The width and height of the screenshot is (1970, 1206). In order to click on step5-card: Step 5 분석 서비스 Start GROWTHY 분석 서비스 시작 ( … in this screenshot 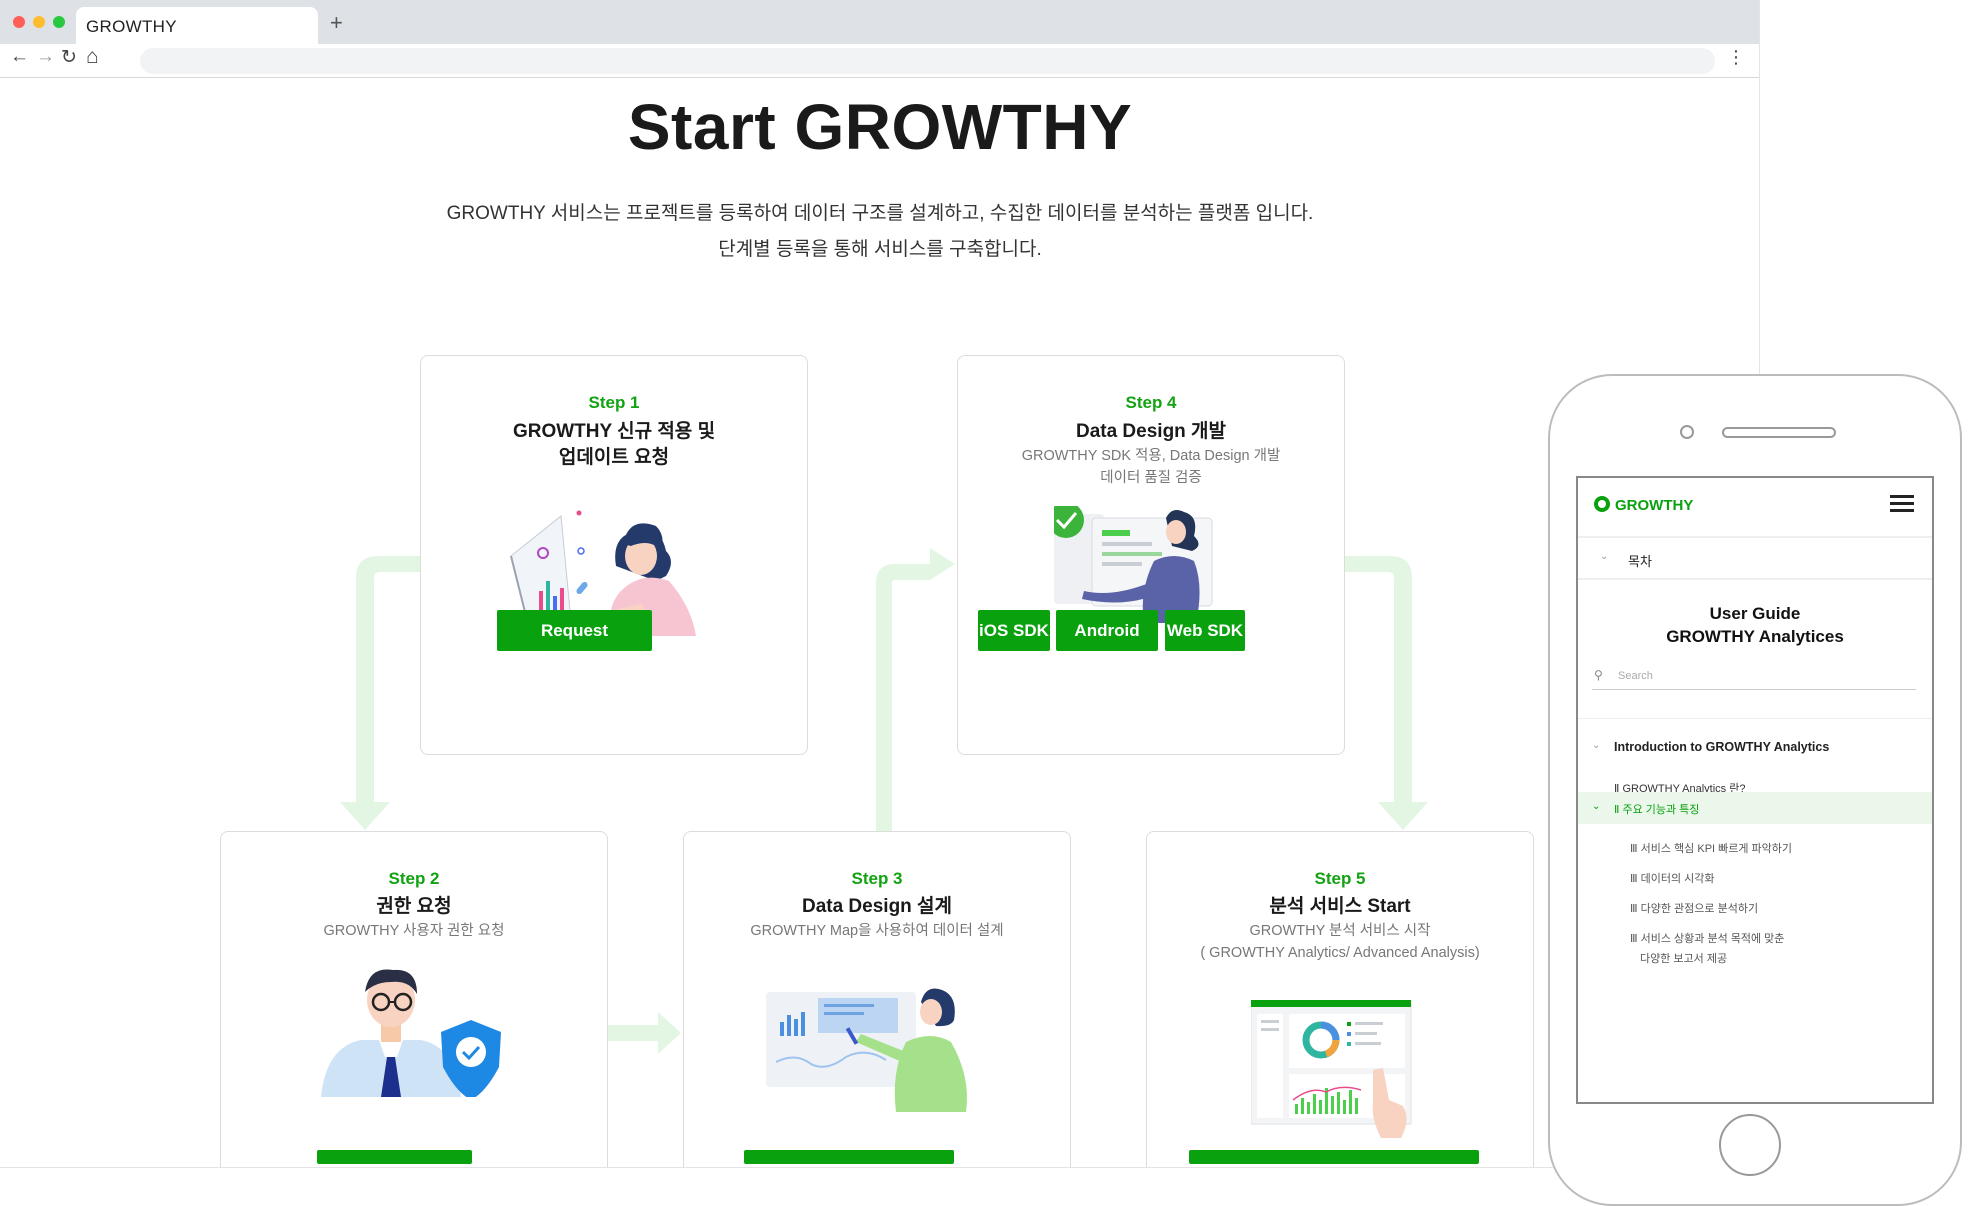, I will do `click(1340, 999)`.